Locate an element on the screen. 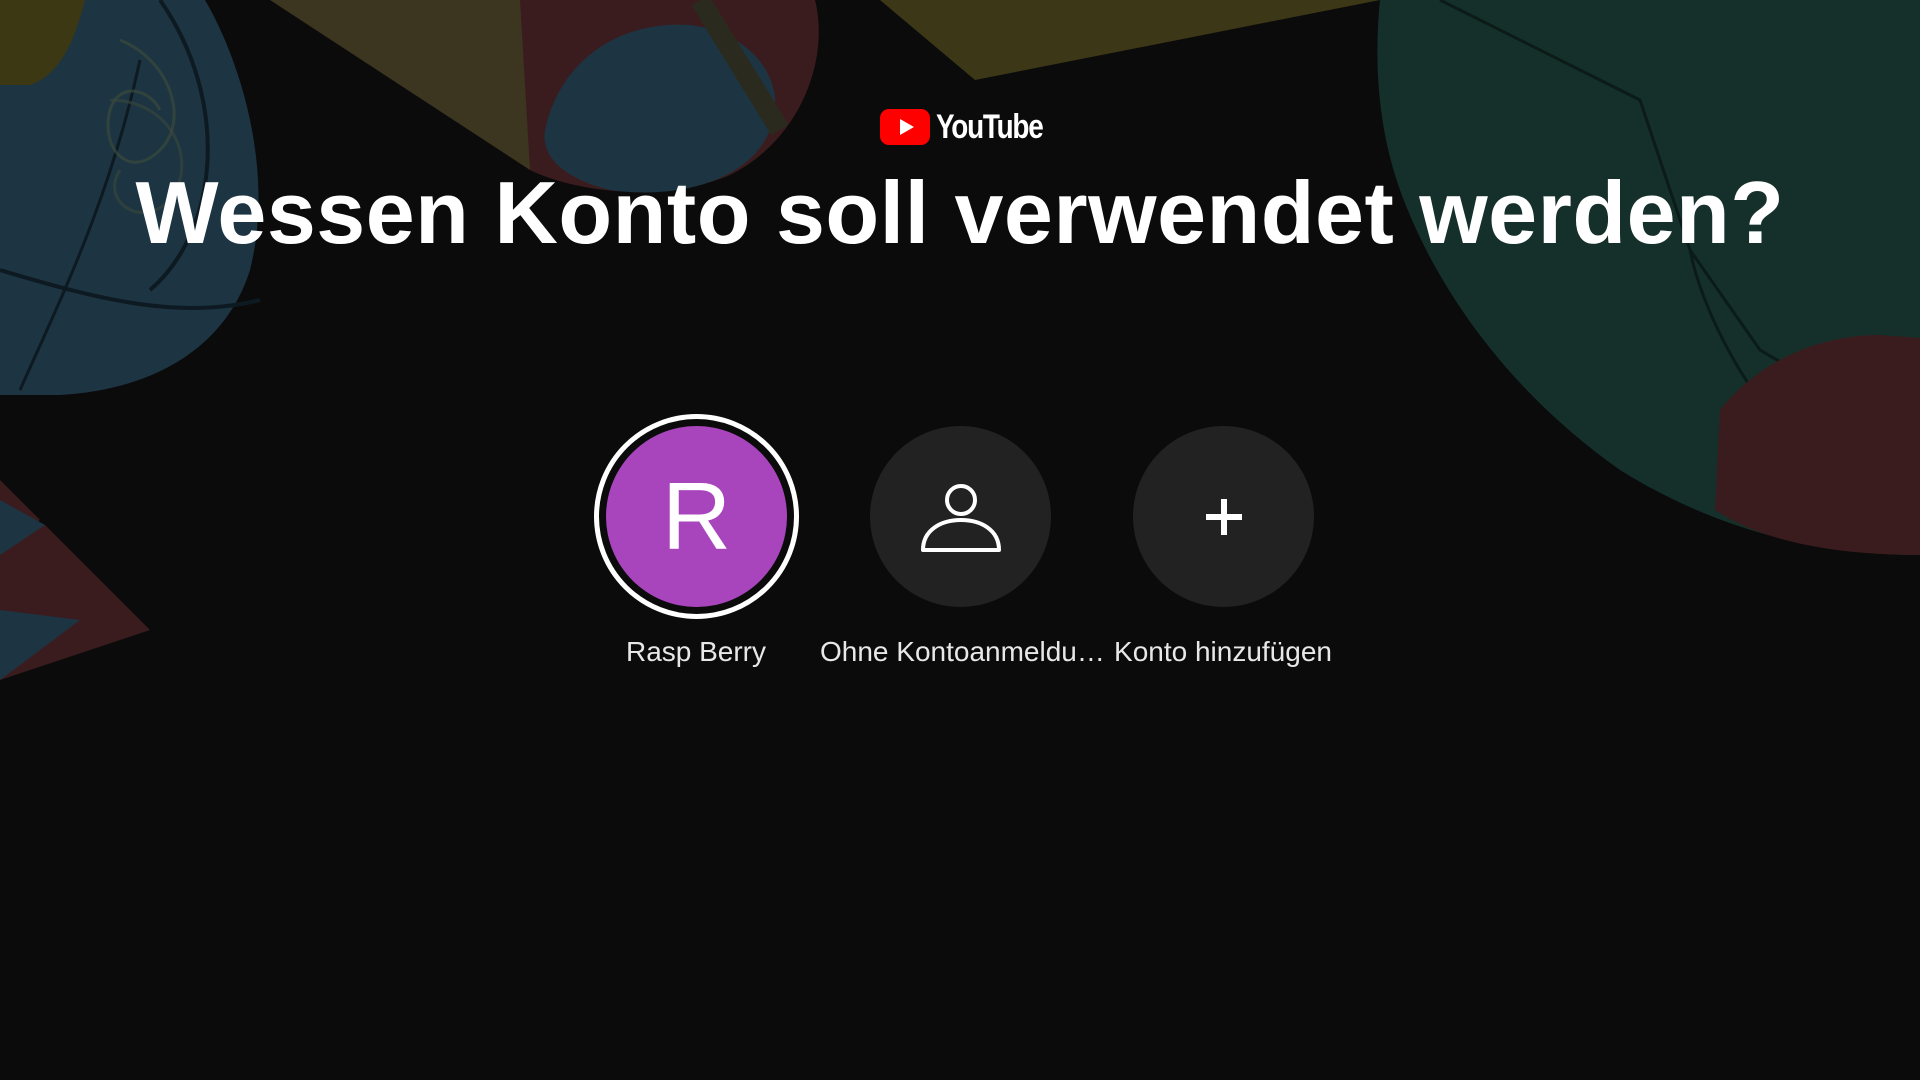  account-label: Konto hinzufügen is located at coordinates (1223, 651).